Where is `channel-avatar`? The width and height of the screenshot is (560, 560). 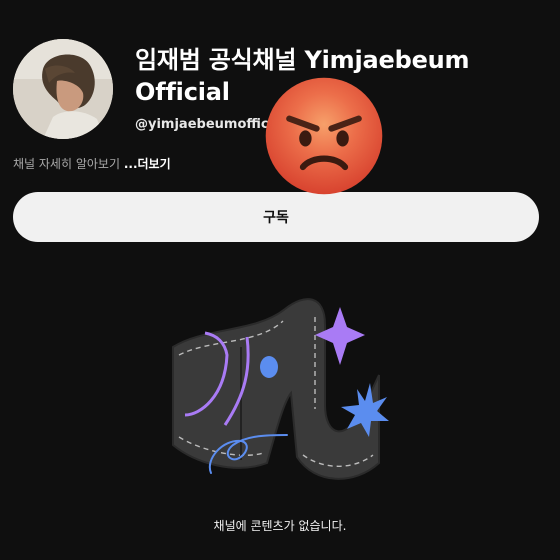 channel-avatar is located at coordinates (63, 89).